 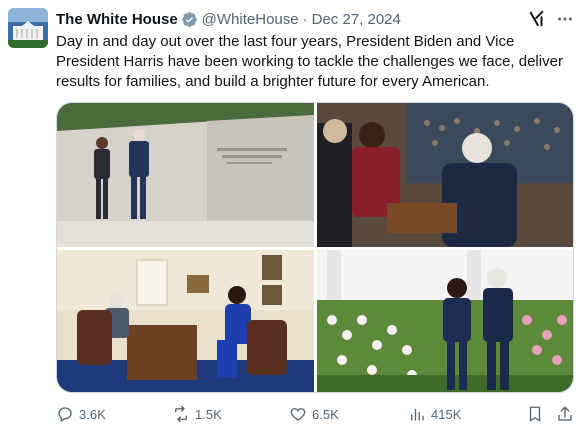 What do you see at coordinates (417, 414) in the screenshot?
I see `views-icon` at bounding box center [417, 414].